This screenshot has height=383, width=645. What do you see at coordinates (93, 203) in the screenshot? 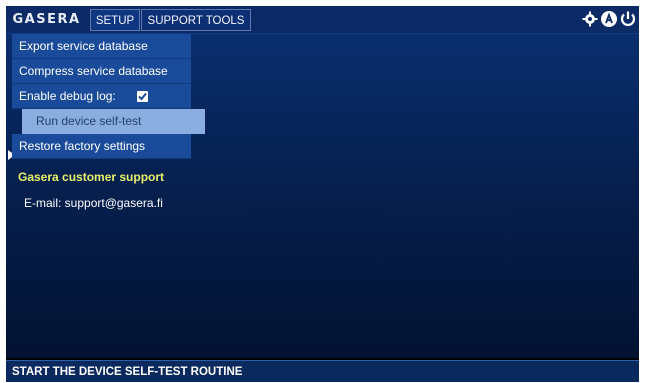
I see `support-email: E-mail: support@gasera.fi` at bounding box center [93, 203].